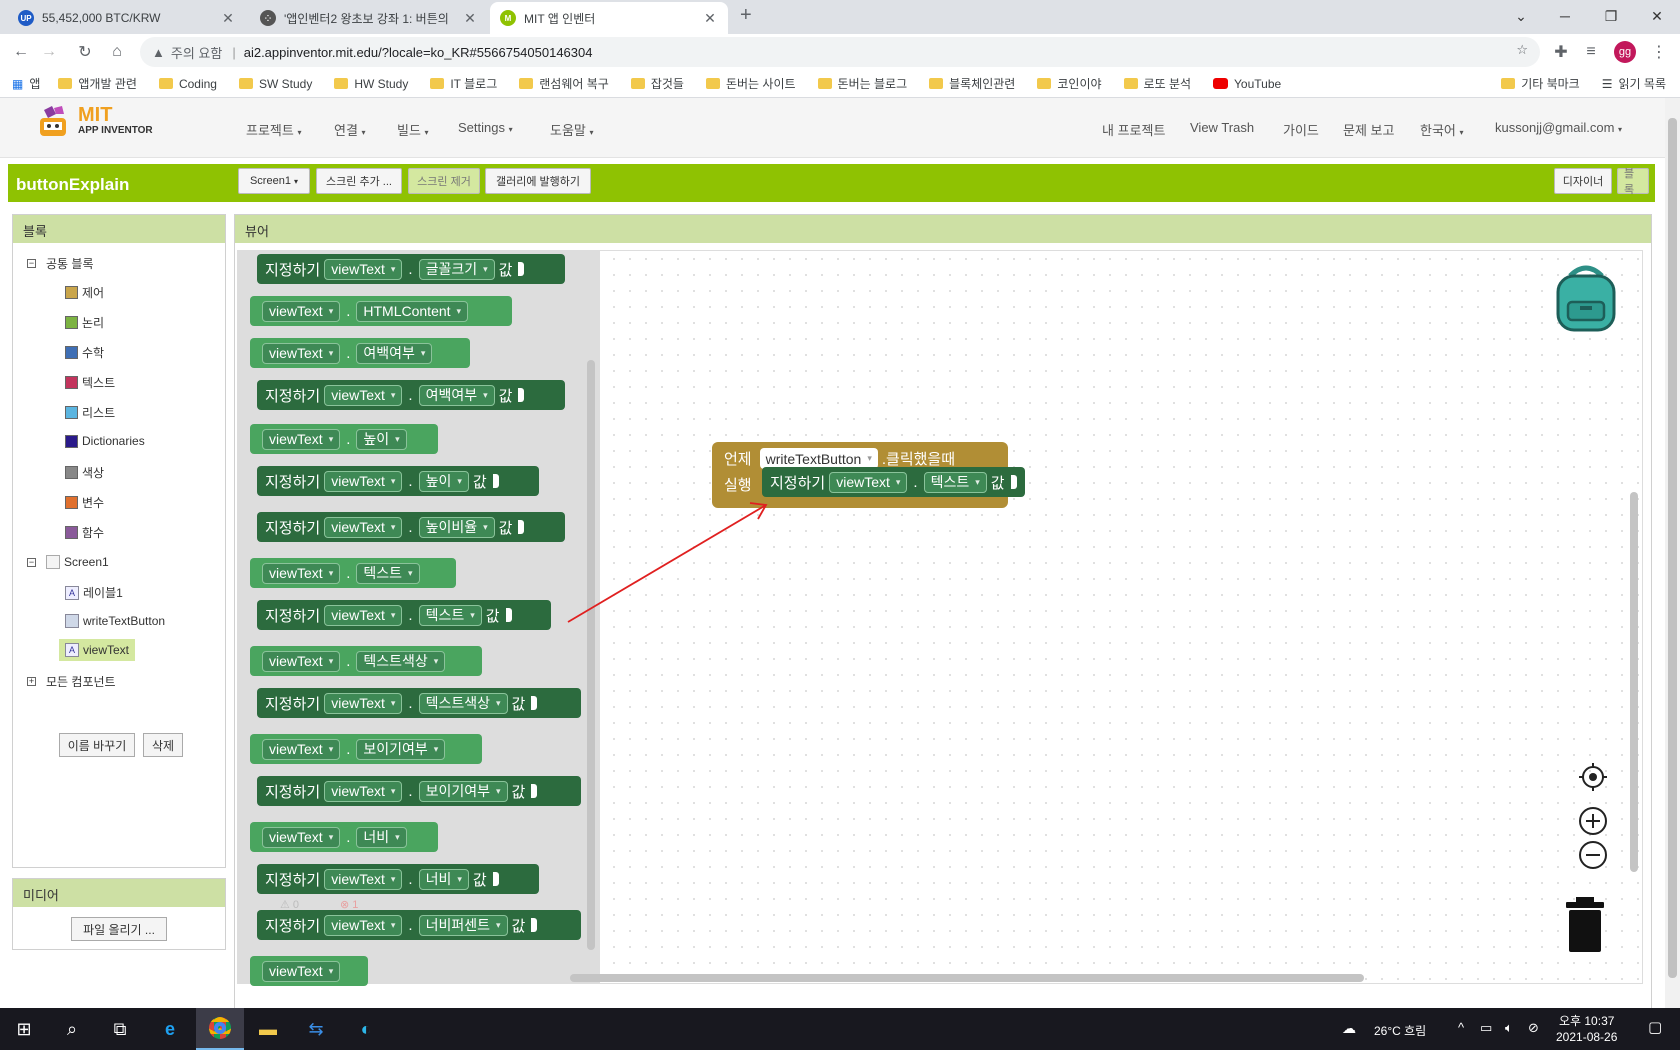 The height and width of the screenshot is (1050, 1680). Describe the element at coordinates (187, 84) in the screenshot. I see `bookmark-folder: Coding` at that location.